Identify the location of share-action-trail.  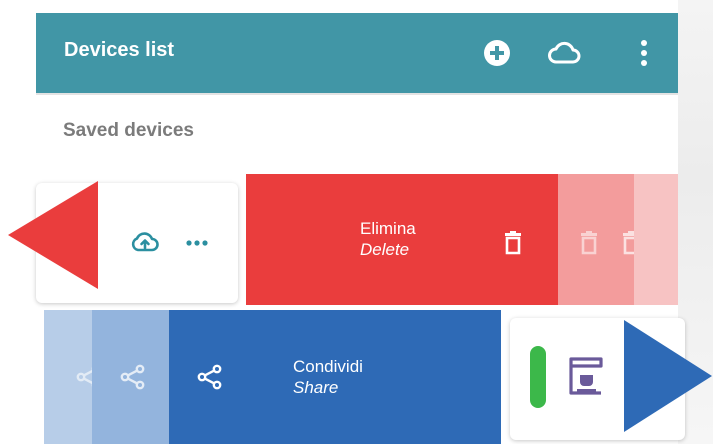
(130, 377).